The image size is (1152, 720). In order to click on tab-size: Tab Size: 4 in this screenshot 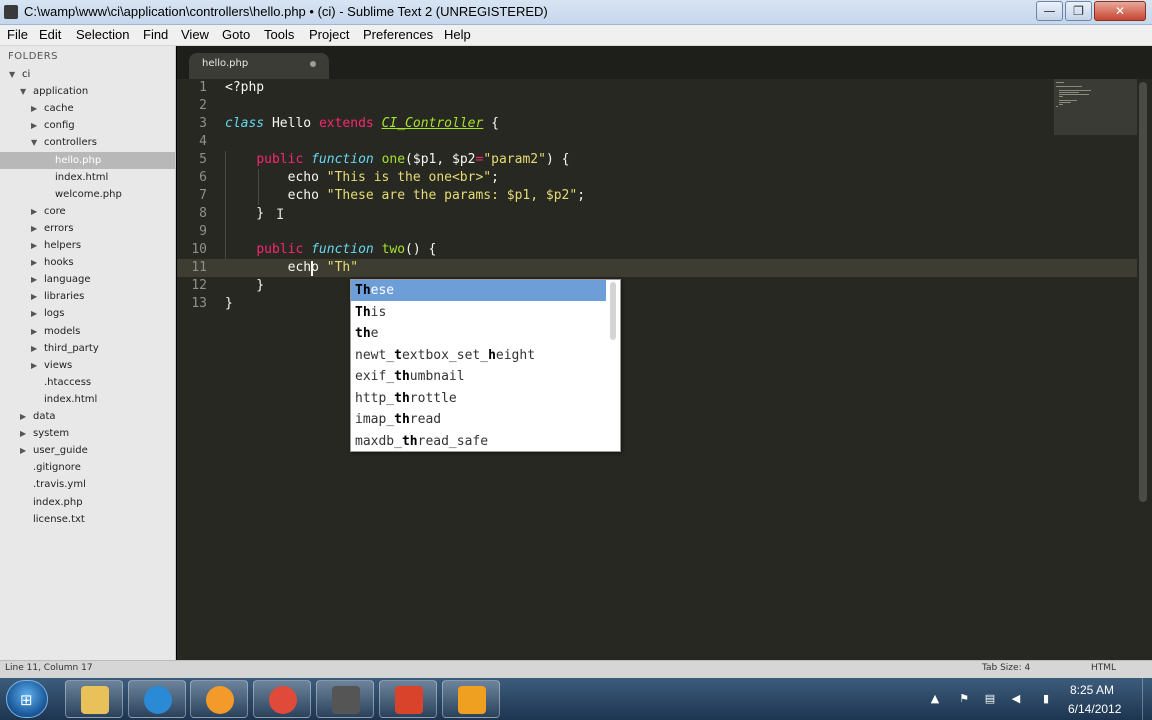, I will do `click(1006, 668)`.